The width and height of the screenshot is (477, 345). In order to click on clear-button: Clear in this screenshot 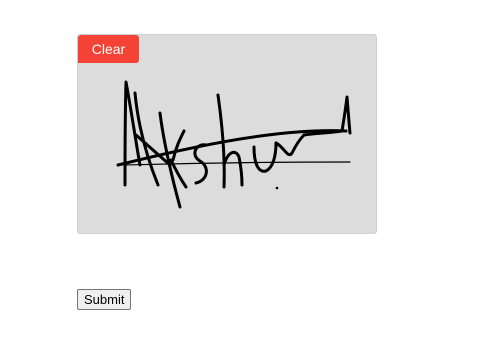, I will do `click(108, 49)`.